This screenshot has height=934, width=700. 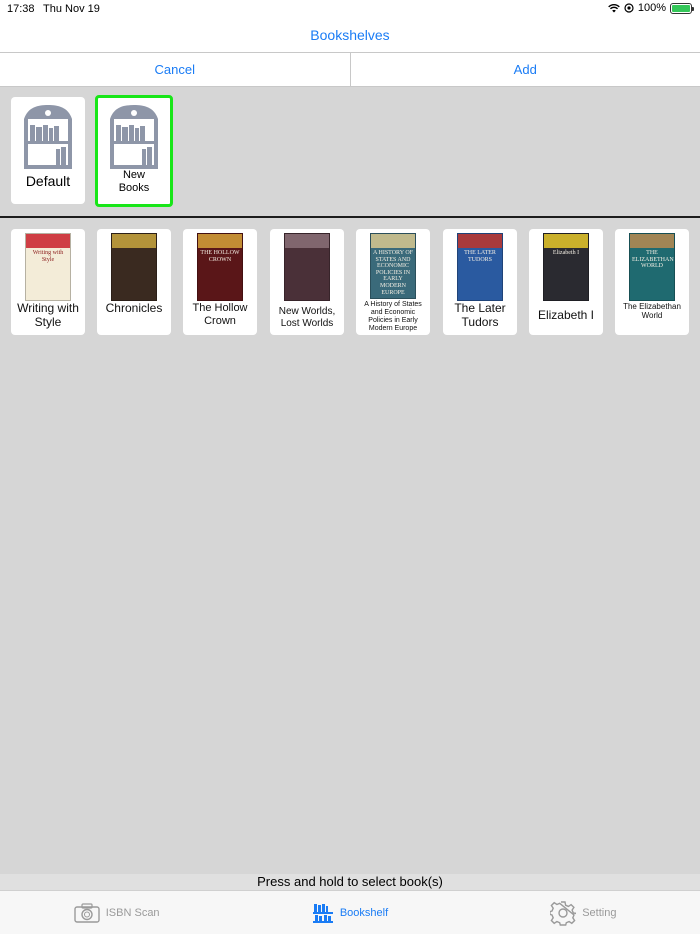 I want to click on tab-bookshelf: Bookshelf, so click(x=349, y=912).